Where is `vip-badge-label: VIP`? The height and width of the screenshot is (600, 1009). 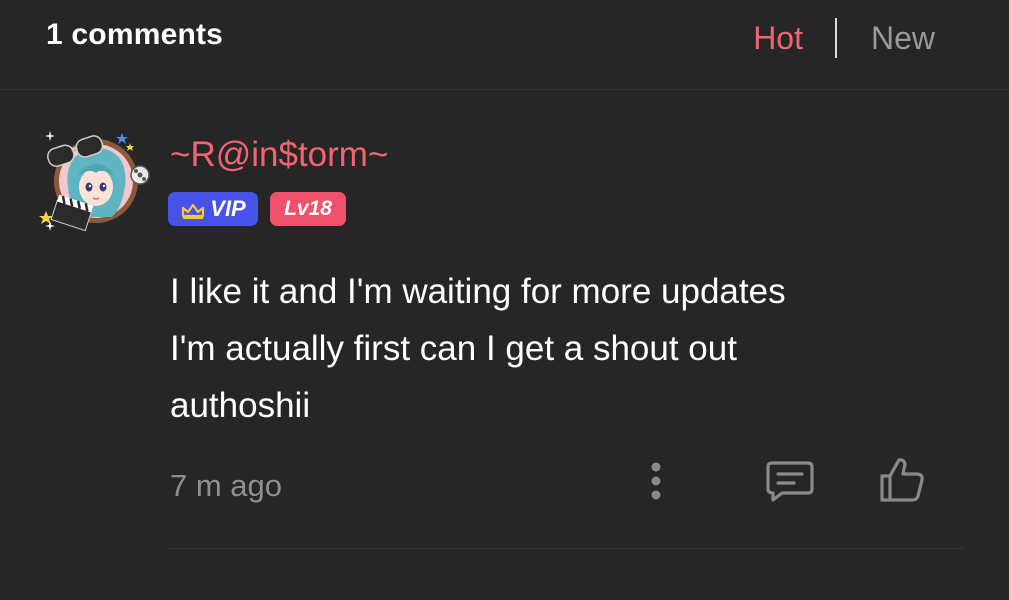 vip-badge-label: VIP is located at coordinates (228, 208).